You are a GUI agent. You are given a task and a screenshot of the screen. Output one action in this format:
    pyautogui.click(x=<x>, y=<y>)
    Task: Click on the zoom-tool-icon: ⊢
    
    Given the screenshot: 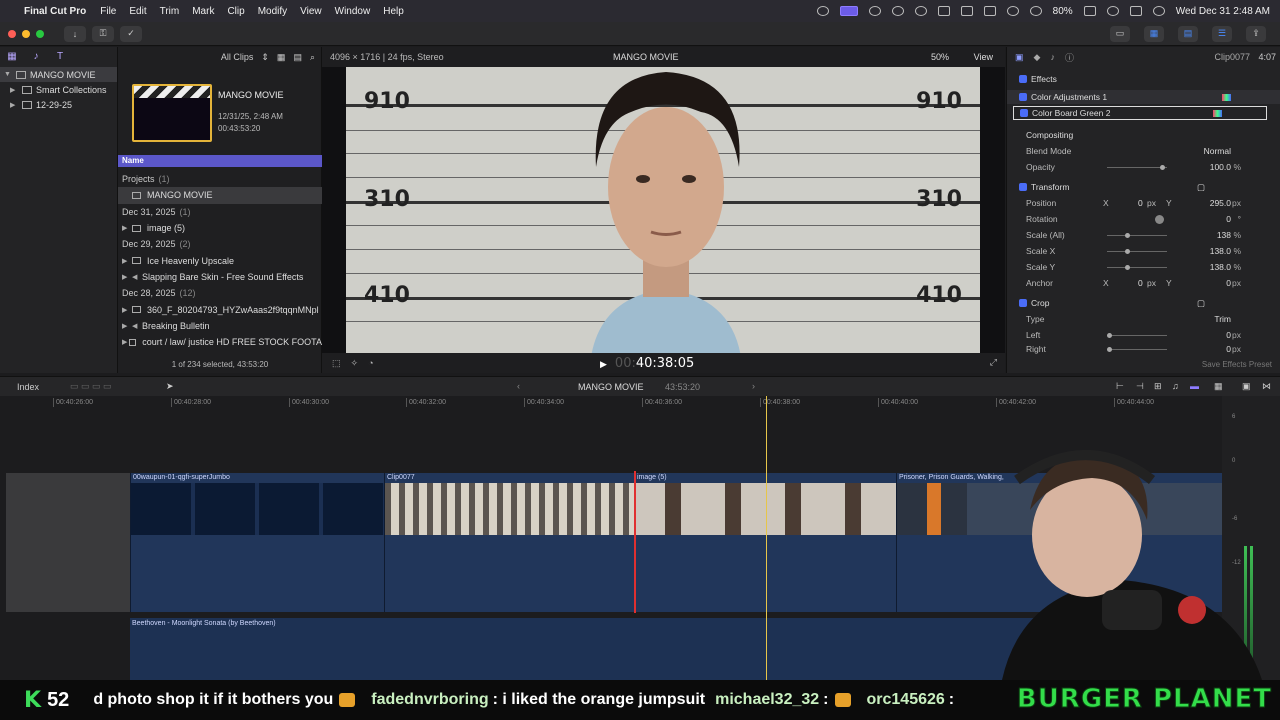 What is the action you would take?
    pyautogui.click(x=1120, y=386)
    